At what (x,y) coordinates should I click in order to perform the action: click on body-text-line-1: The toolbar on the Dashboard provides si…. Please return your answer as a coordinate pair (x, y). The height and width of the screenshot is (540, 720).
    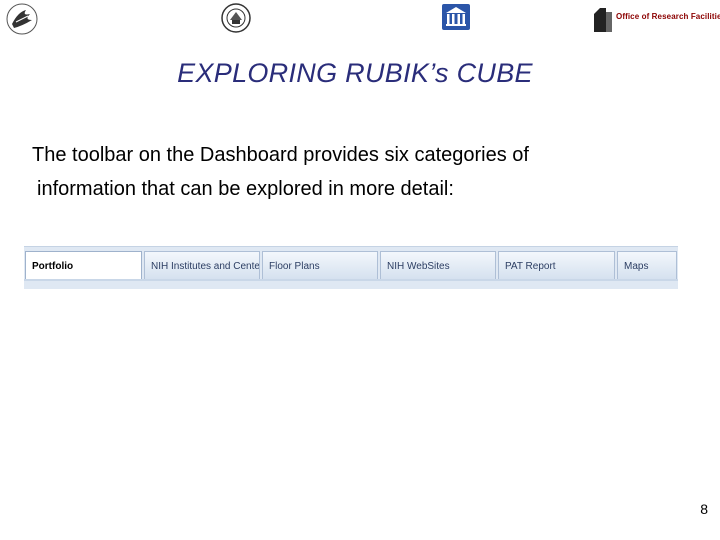
    Looking at the image, I should click on (280, 155).